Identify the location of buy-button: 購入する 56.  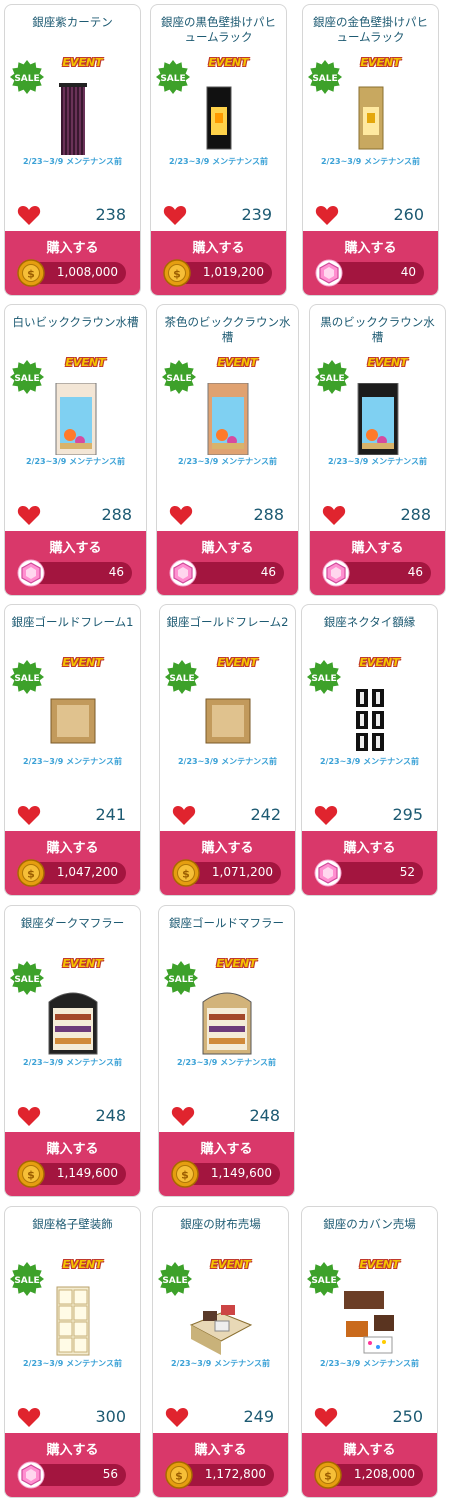
(72, 1465).